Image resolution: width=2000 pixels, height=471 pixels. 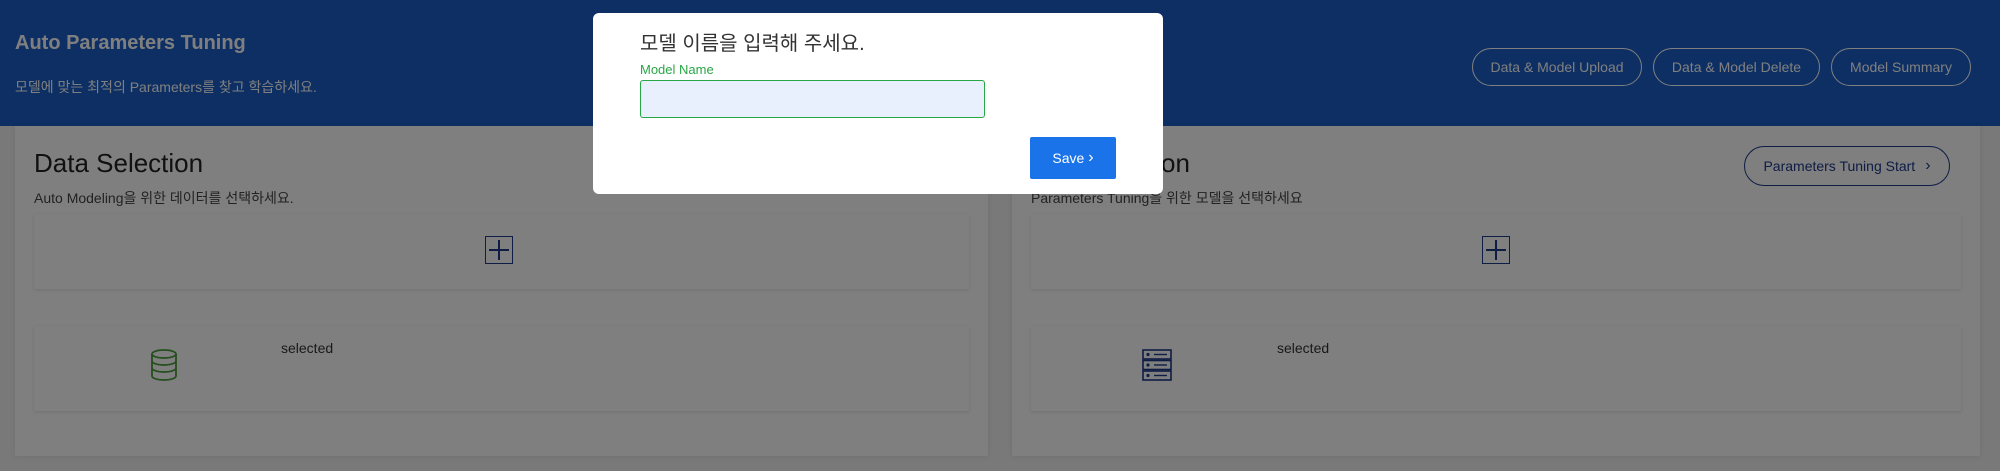 What do you see at coordinates (752, 44) in the screenshot?
I see `dialog-title: 모델 이름을 입력해 주세요.` at bounding box center [752, 44].